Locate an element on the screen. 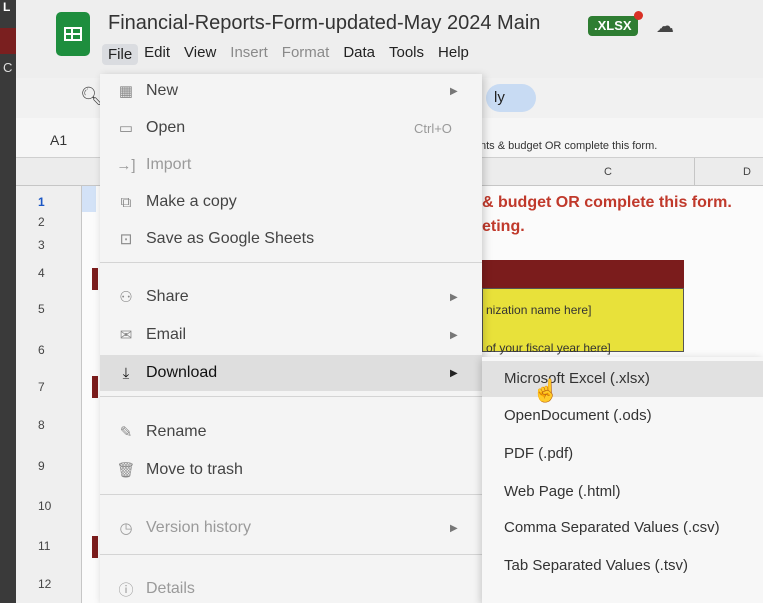 The width and height of the screenshot is (763, 603). menu-item-label: Share is located at coordinates (167, 296).